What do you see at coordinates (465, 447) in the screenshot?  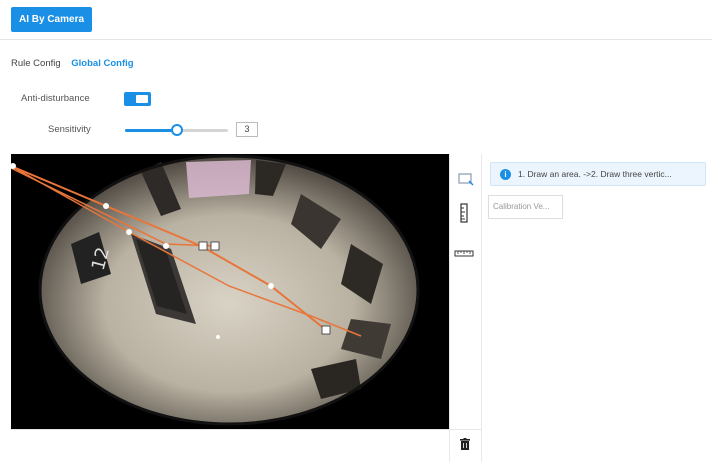 I see `trash-icon` at bounding box center [465, 447].